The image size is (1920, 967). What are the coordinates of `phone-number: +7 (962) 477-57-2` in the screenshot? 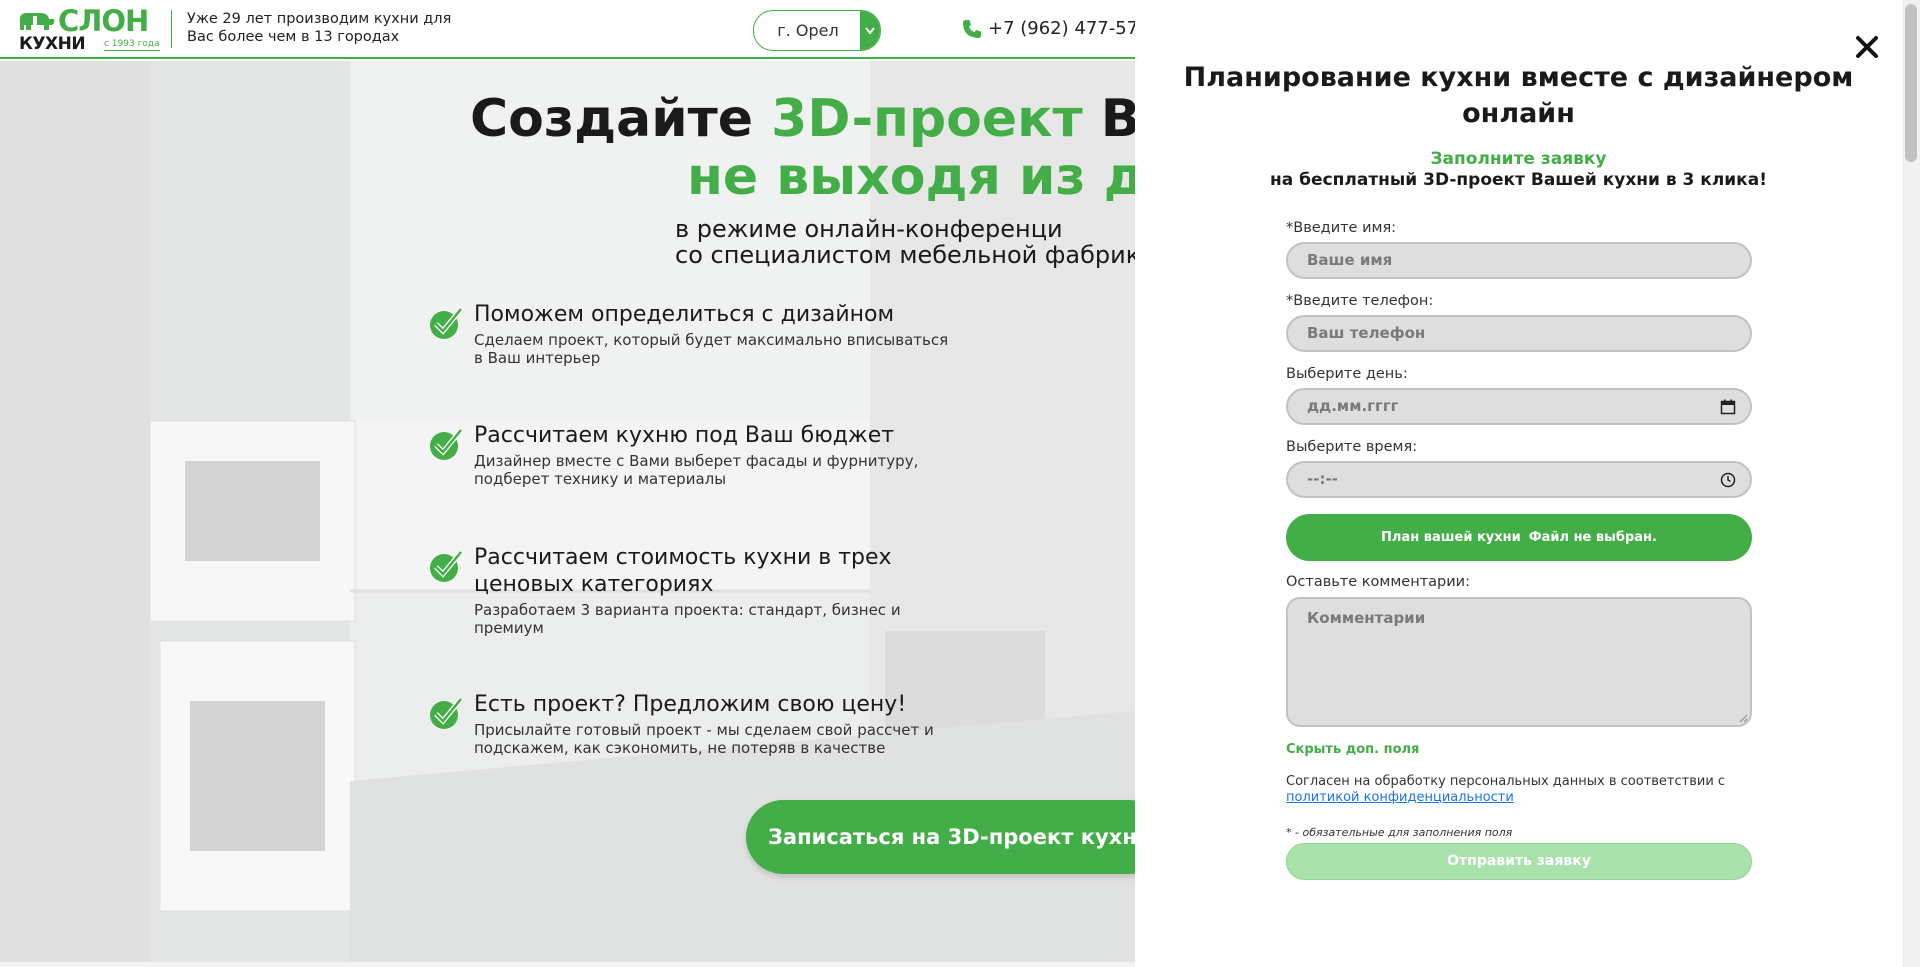 It's located at (1061, 28).